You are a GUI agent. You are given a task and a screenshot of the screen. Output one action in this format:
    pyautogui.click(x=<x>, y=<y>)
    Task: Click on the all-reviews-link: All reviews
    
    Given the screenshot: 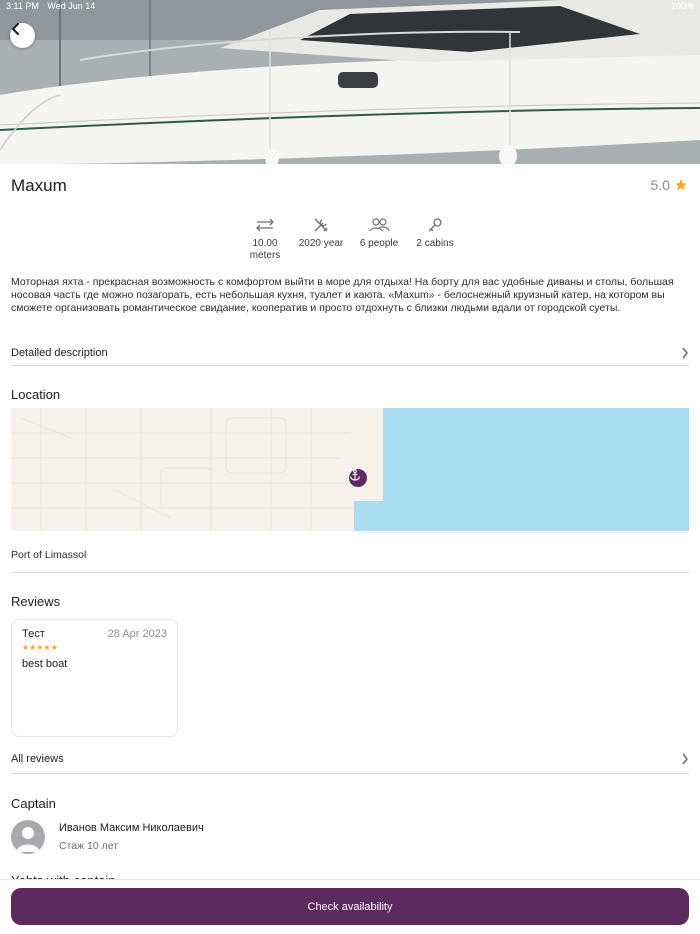 What is the action you would take?
    pyautogui.click(x=350, y=759)
    